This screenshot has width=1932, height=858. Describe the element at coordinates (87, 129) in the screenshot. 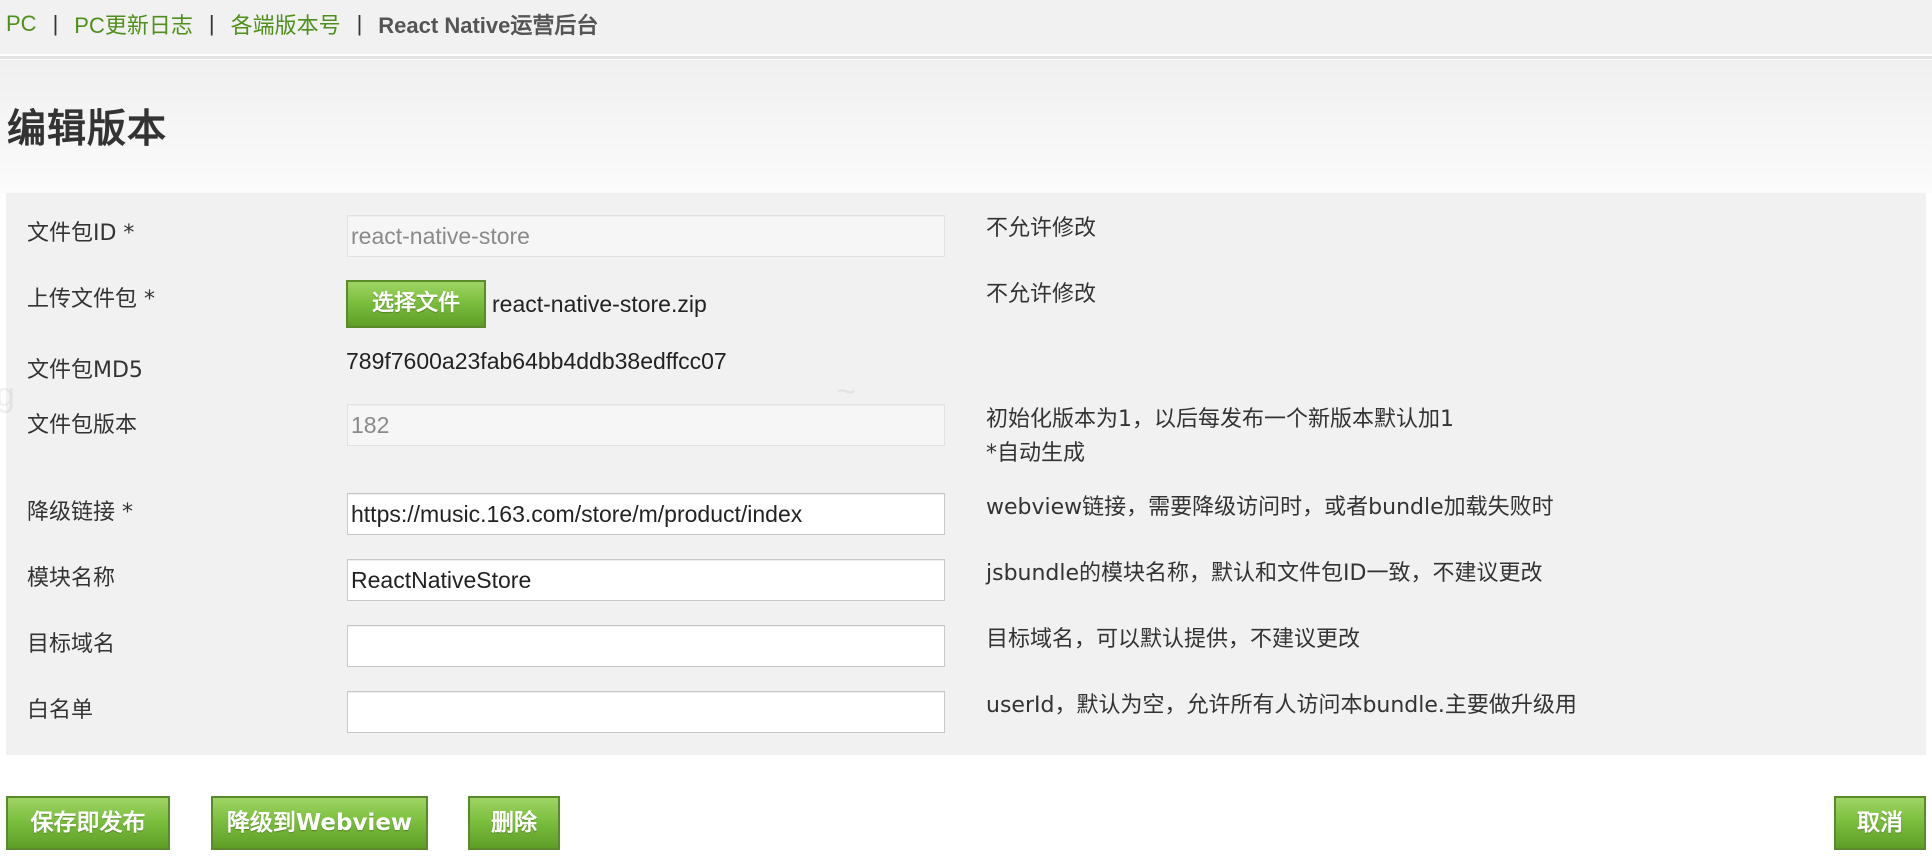

I see `page-title: 编辑版本` at that location.